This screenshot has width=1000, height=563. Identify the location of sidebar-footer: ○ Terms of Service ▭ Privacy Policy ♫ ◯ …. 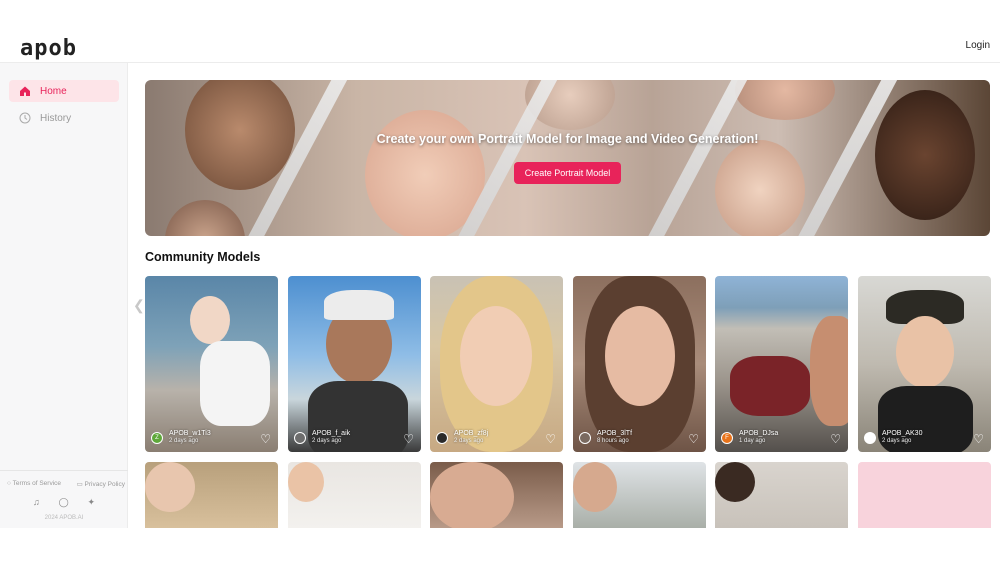
(64, 499).